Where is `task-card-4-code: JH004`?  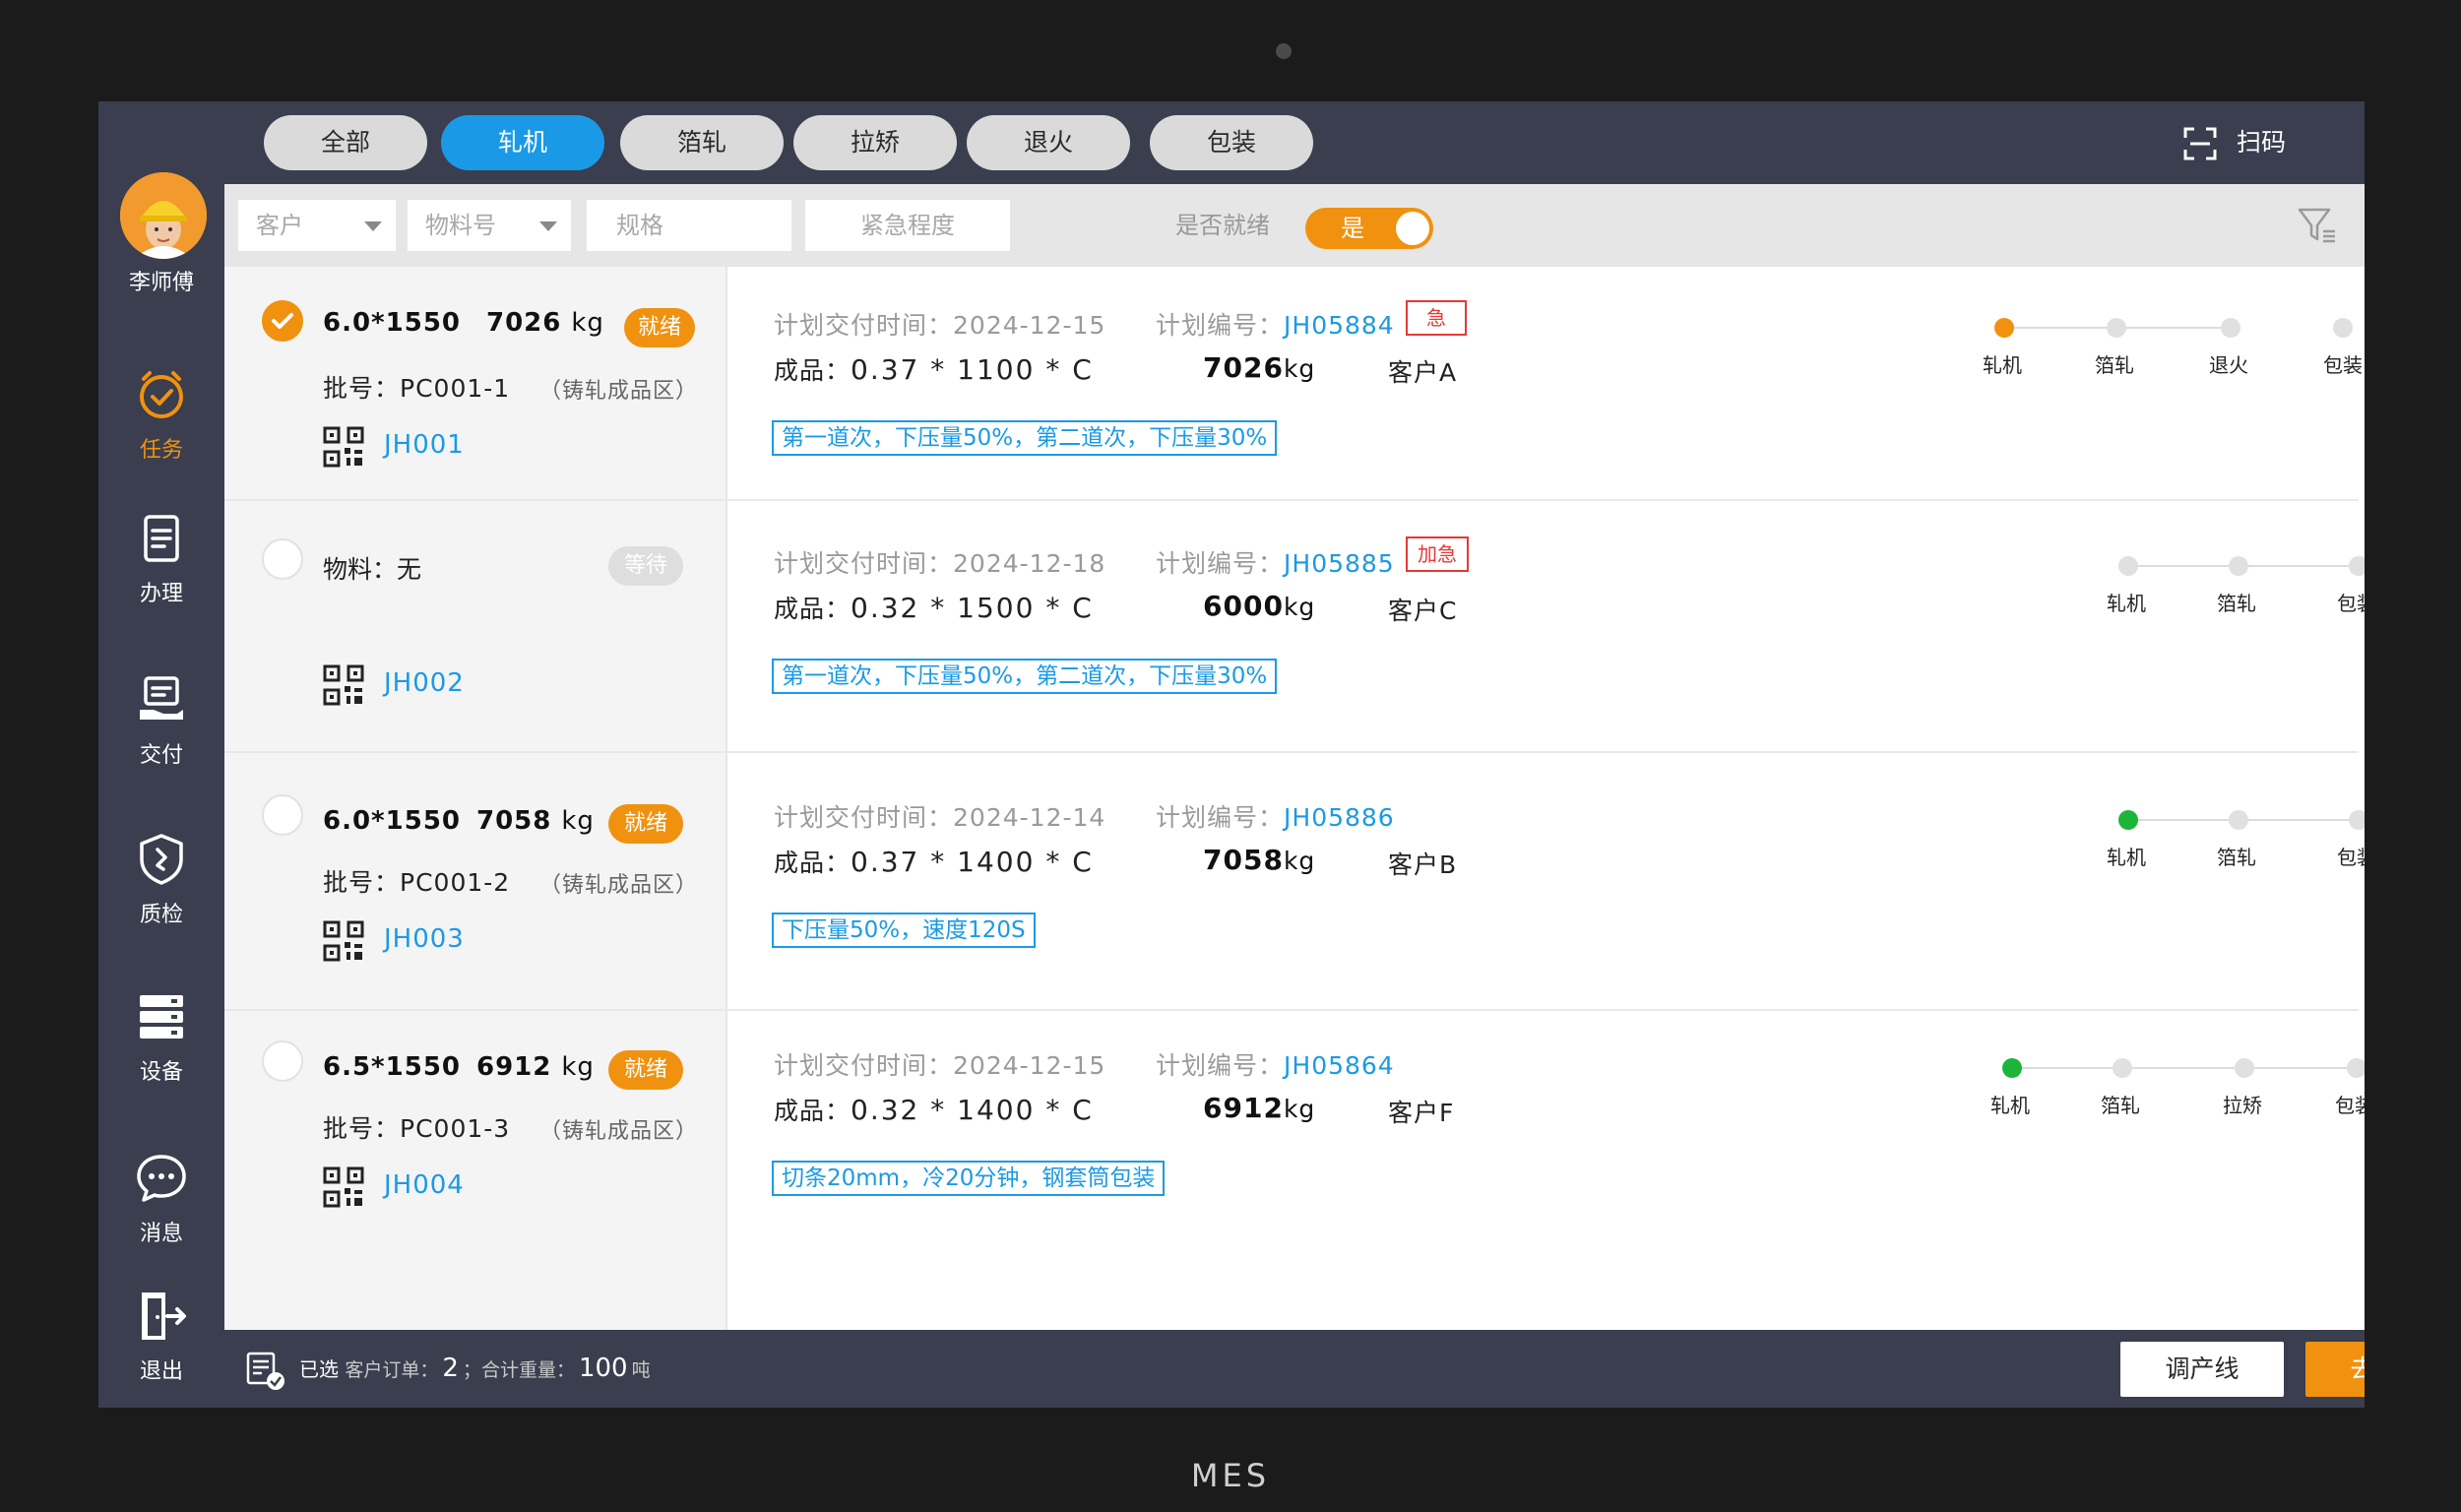 task-card-4-code: JH004 is located at coordinates (424, 1185).